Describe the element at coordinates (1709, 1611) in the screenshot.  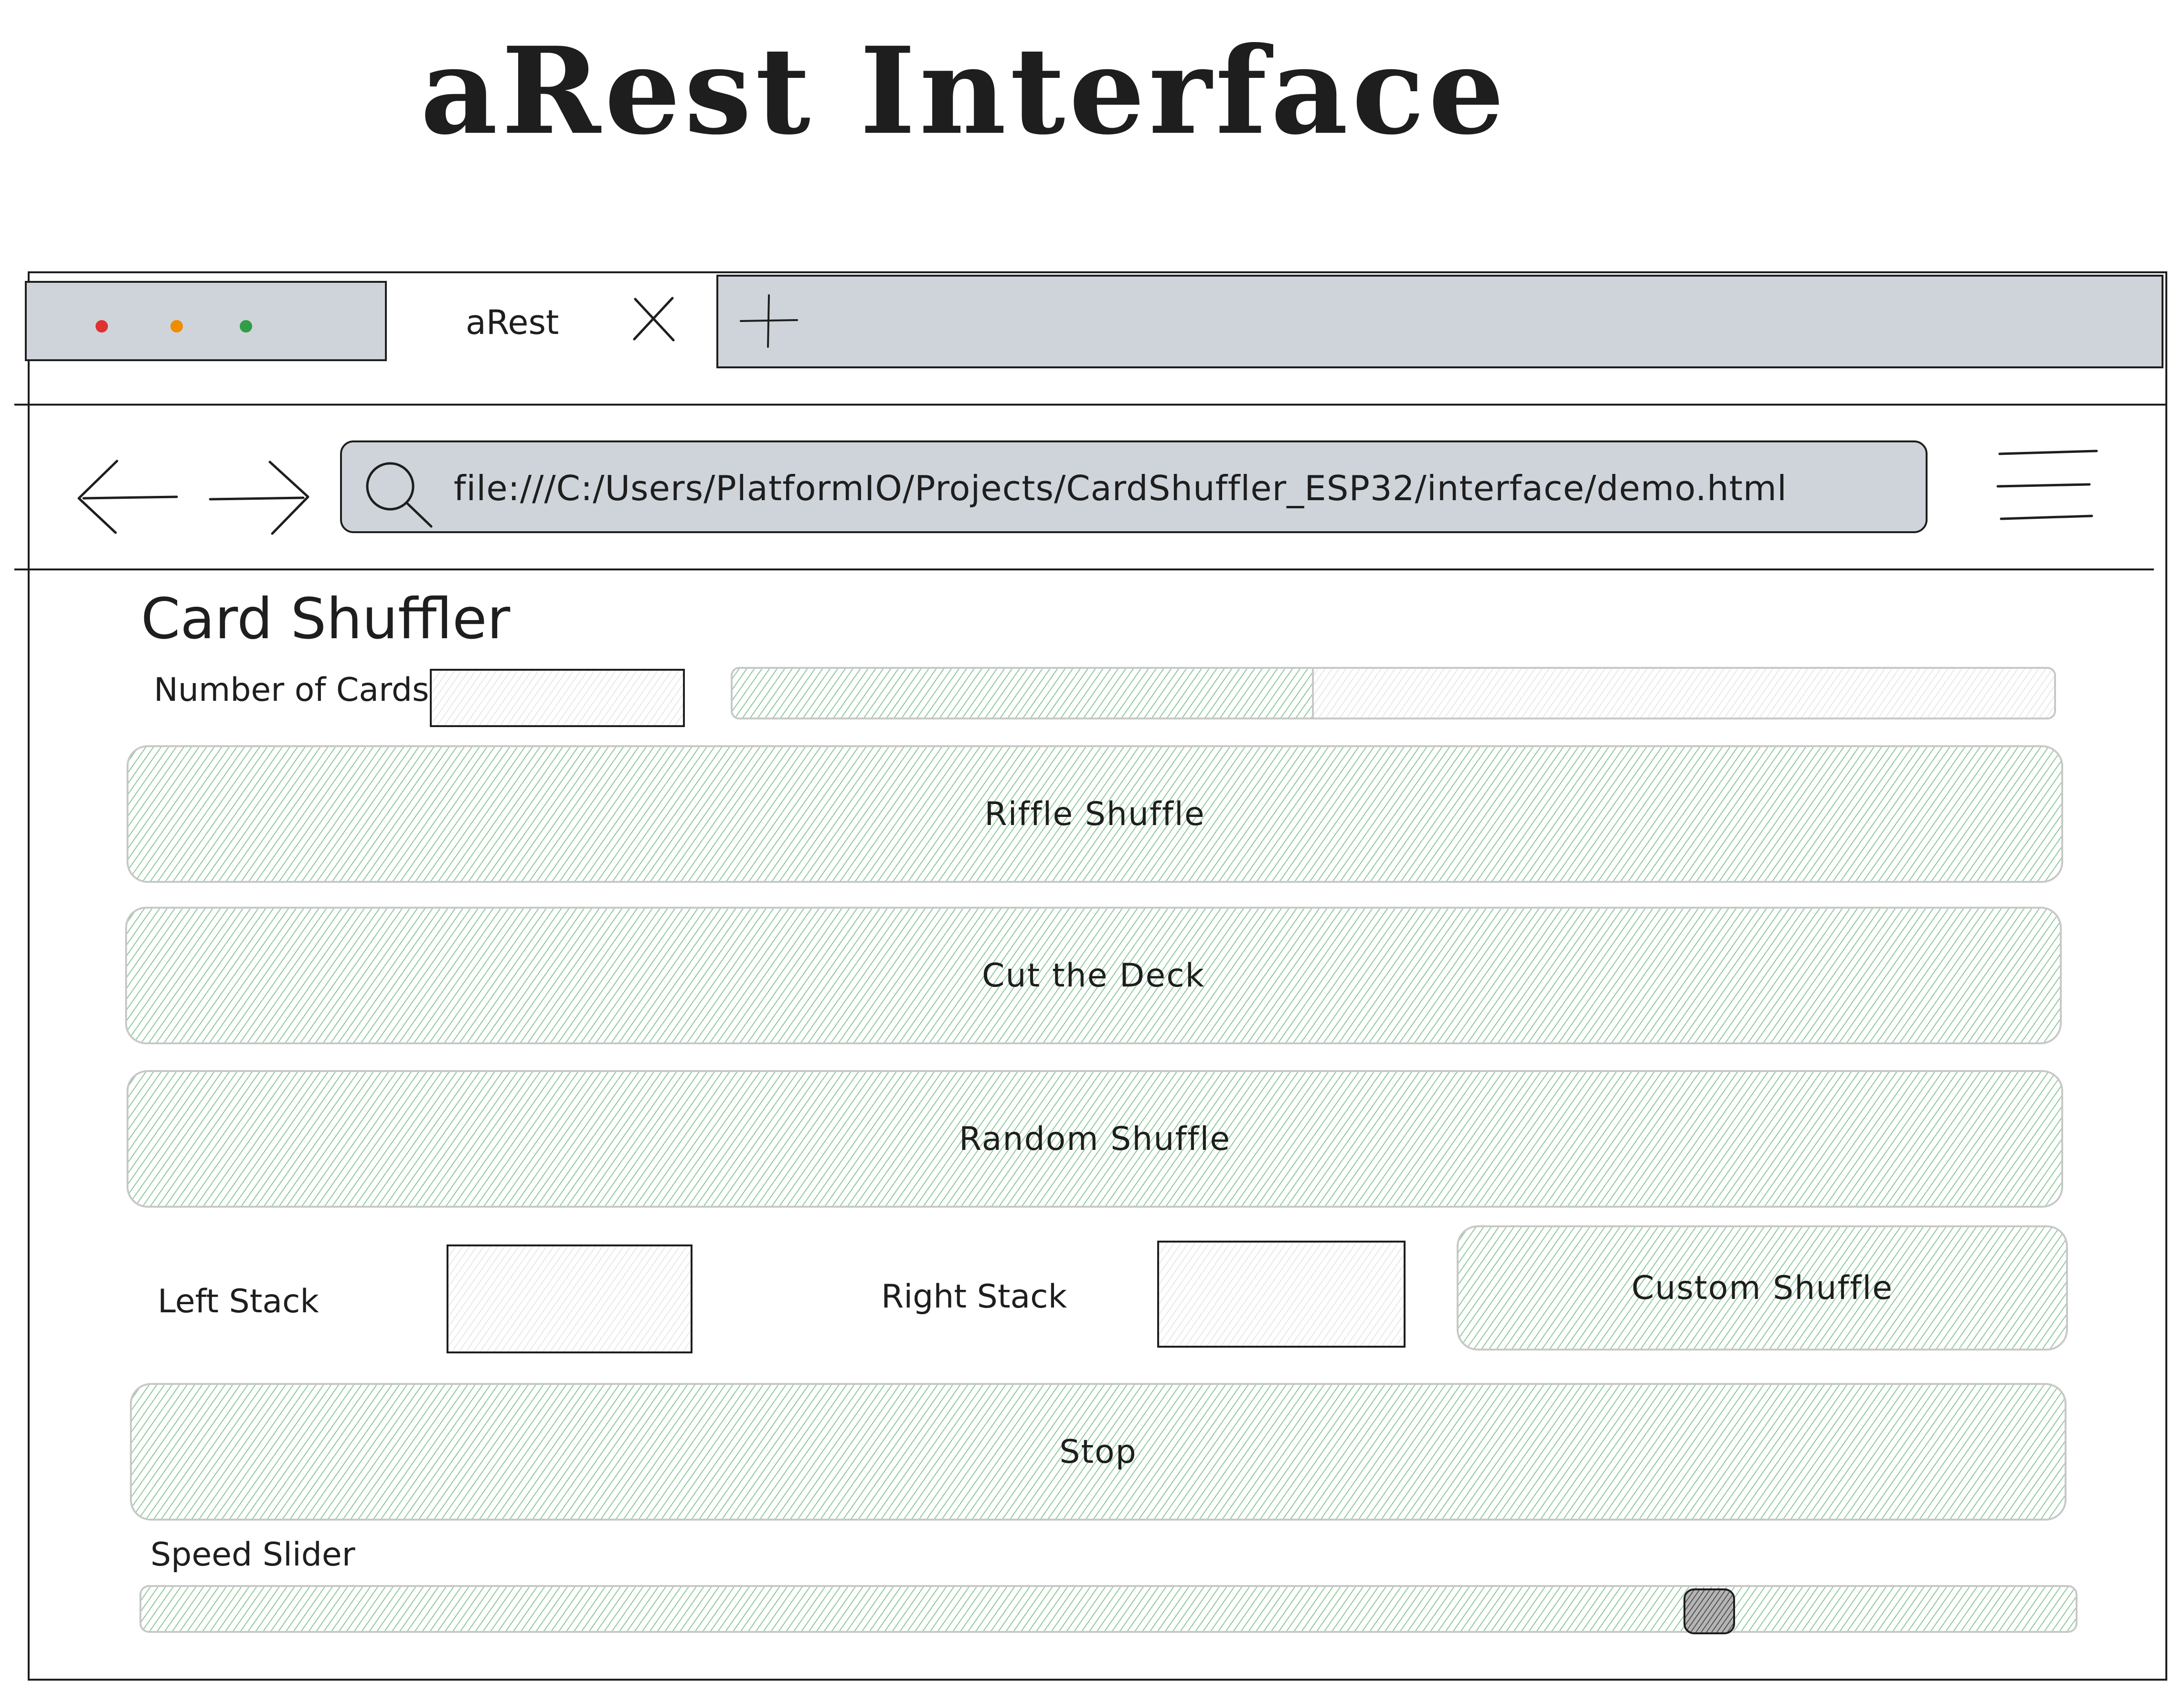
I see `speed-slider-thumb` at that location.